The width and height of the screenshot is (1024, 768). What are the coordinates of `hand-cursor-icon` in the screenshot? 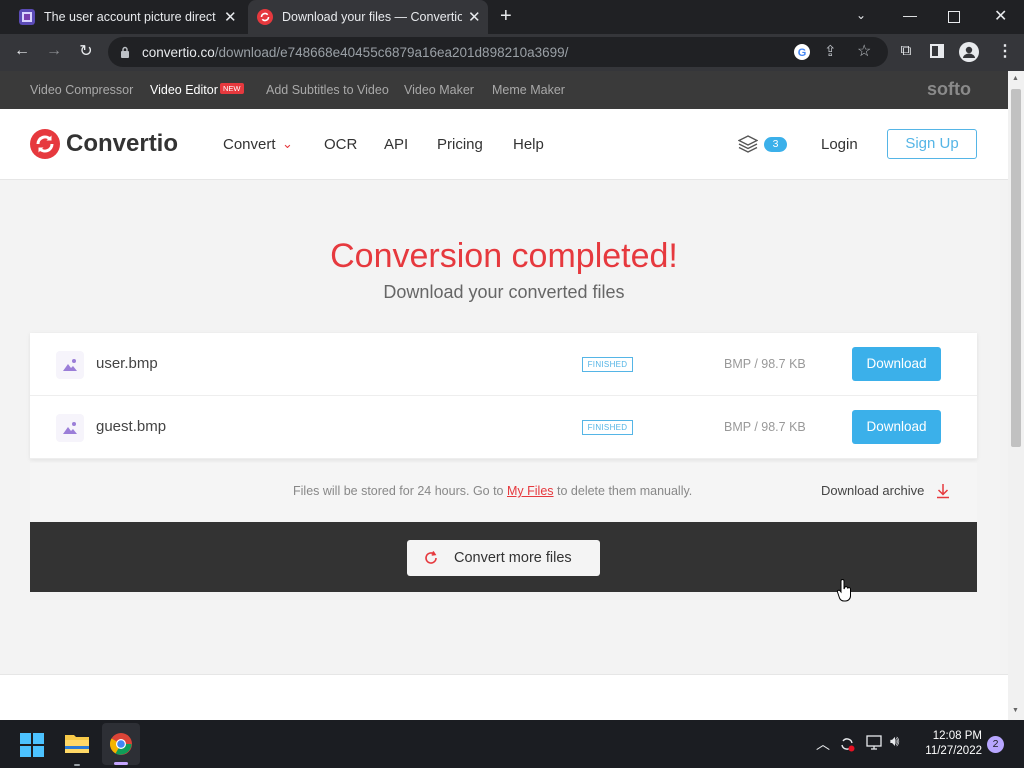 It's located at (844, 590).